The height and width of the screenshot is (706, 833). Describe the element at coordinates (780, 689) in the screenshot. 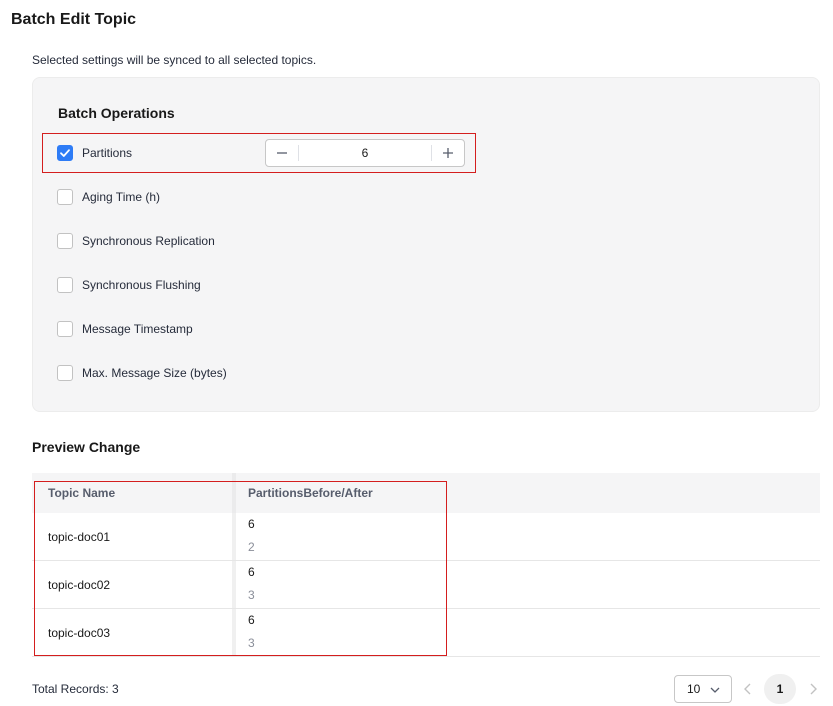

I see `current-page-button: 1` at that location.